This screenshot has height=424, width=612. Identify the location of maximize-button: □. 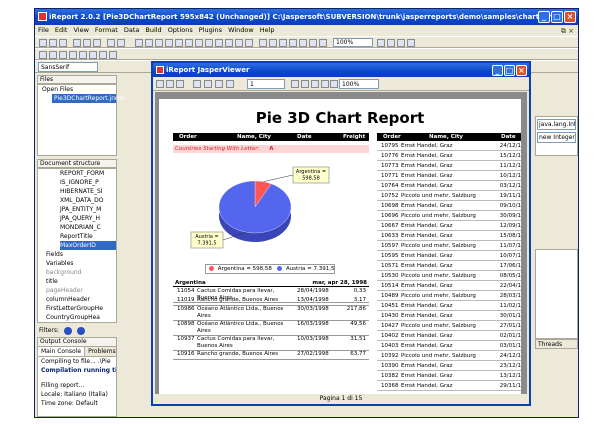
(557, 17).